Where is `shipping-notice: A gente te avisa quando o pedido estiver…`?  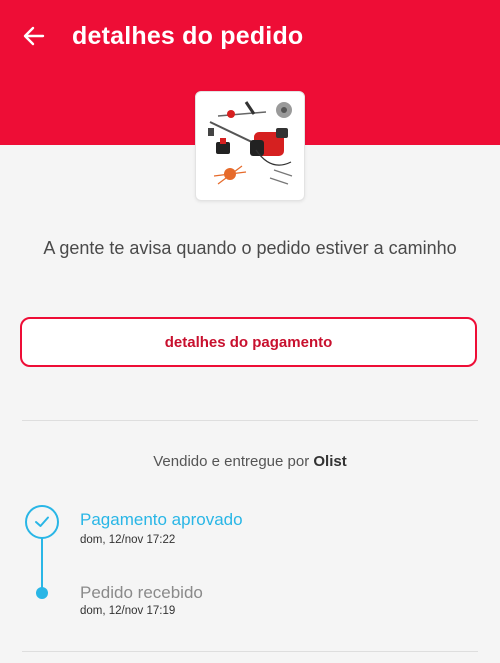 shipping-notice: A gente te avisa quando o pedido estiver… is located at coordinates (250, 248).